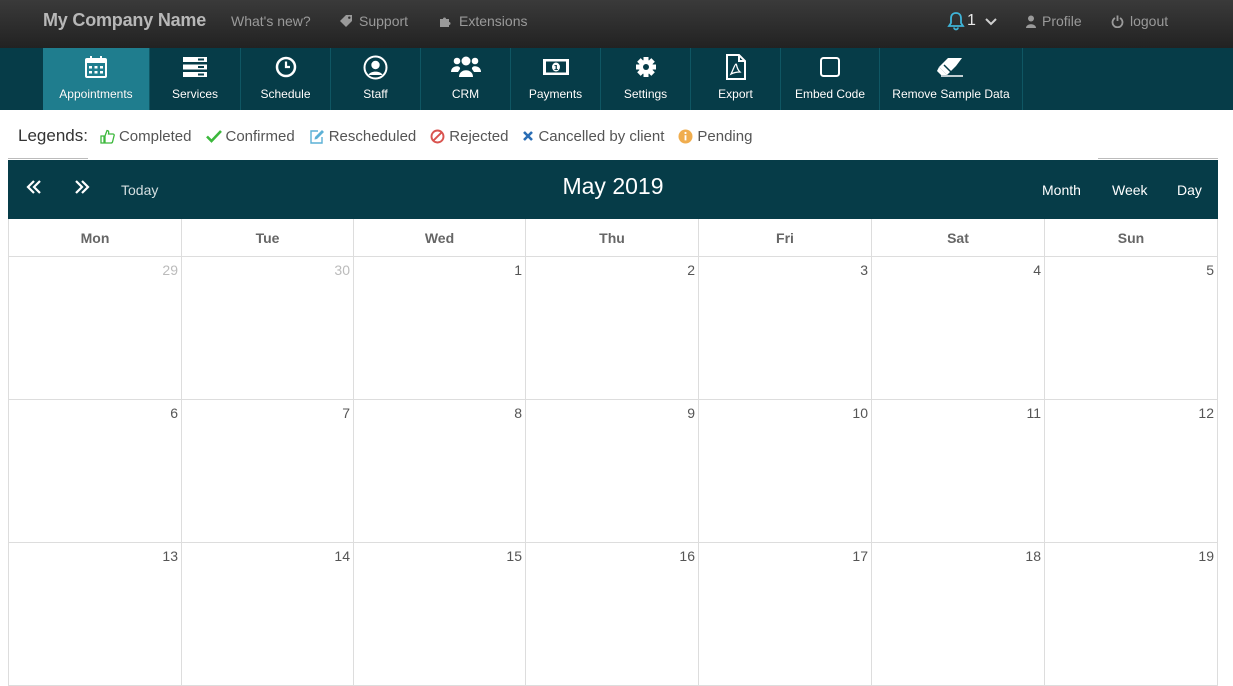 The width and height of the screenshot is (1233, 686). What do you see at coordinates (691, 413) in the screenshot?
I see `day-number: 9` at bounding box center [691, 413].